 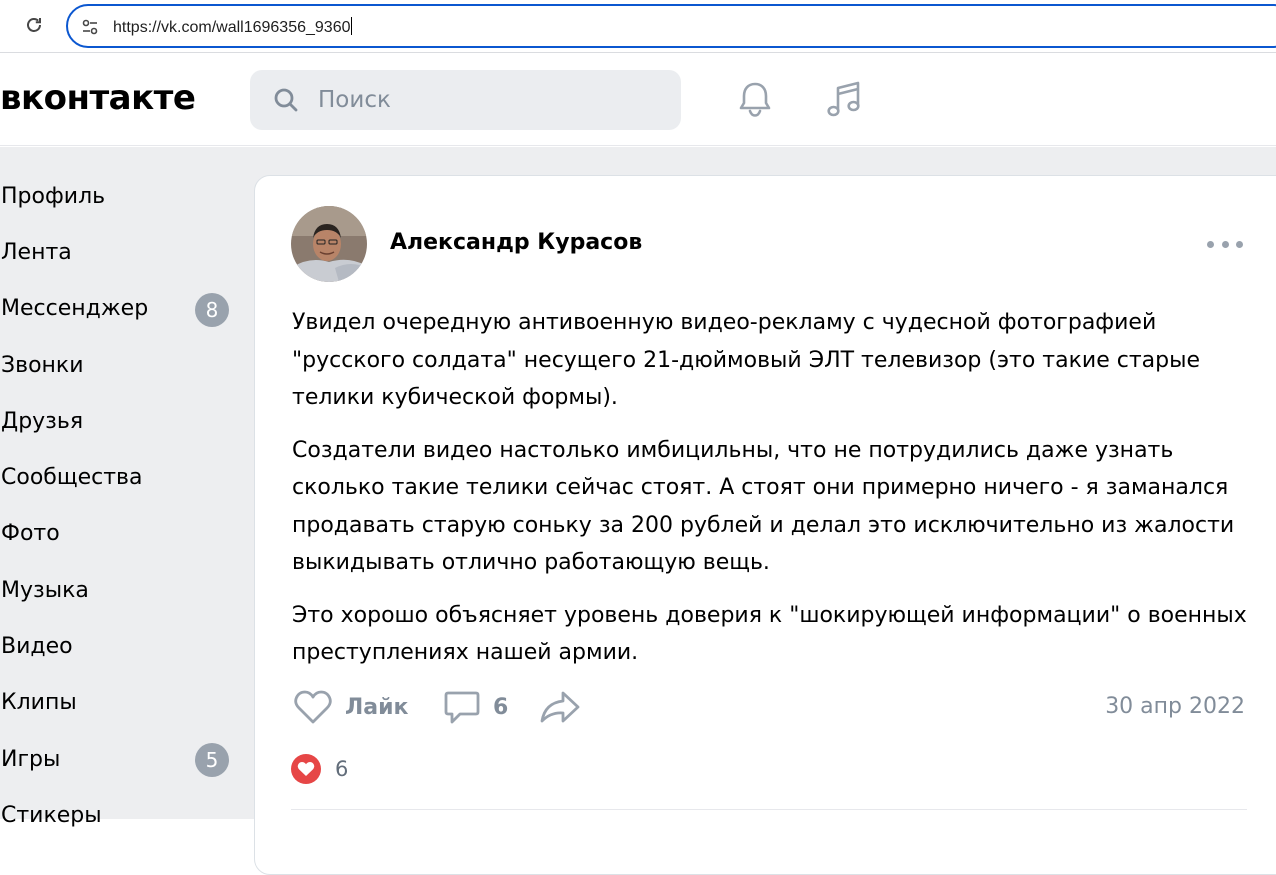 What do you see at coordinates (39, 703) in the screenshot?
I see `sidebar-item-label: Клипы` at bounding box center [39, 703].